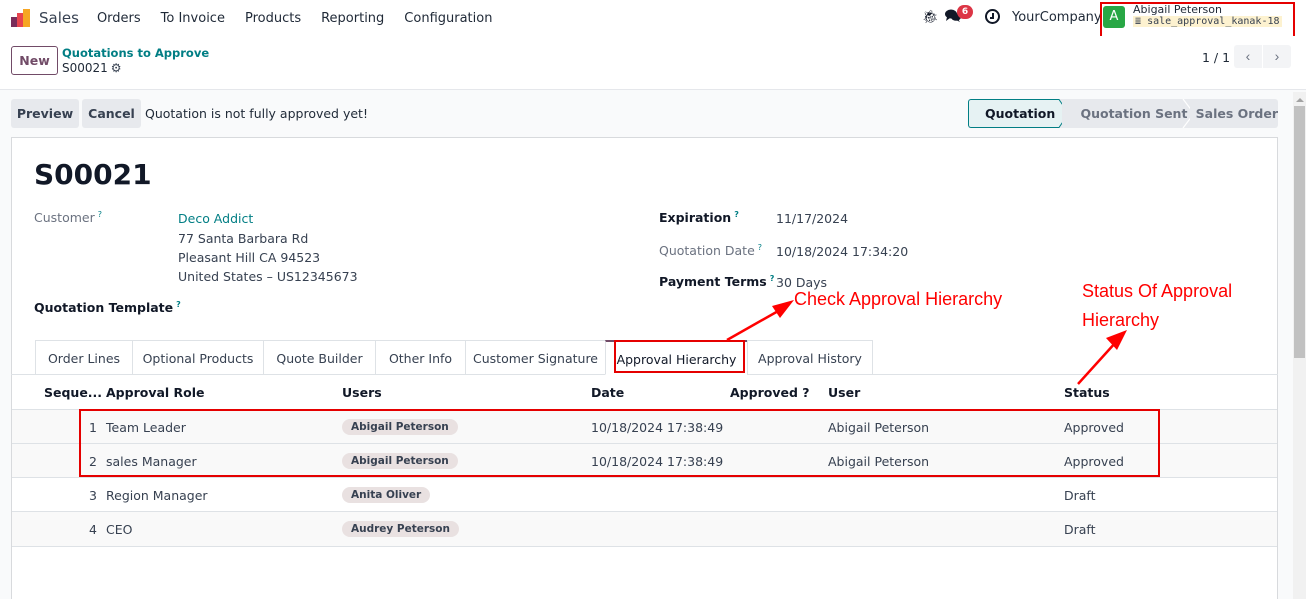 The image size is (1306, 599). I want to click on payment-terms-label: Payment Terms?, so click(717, 282).